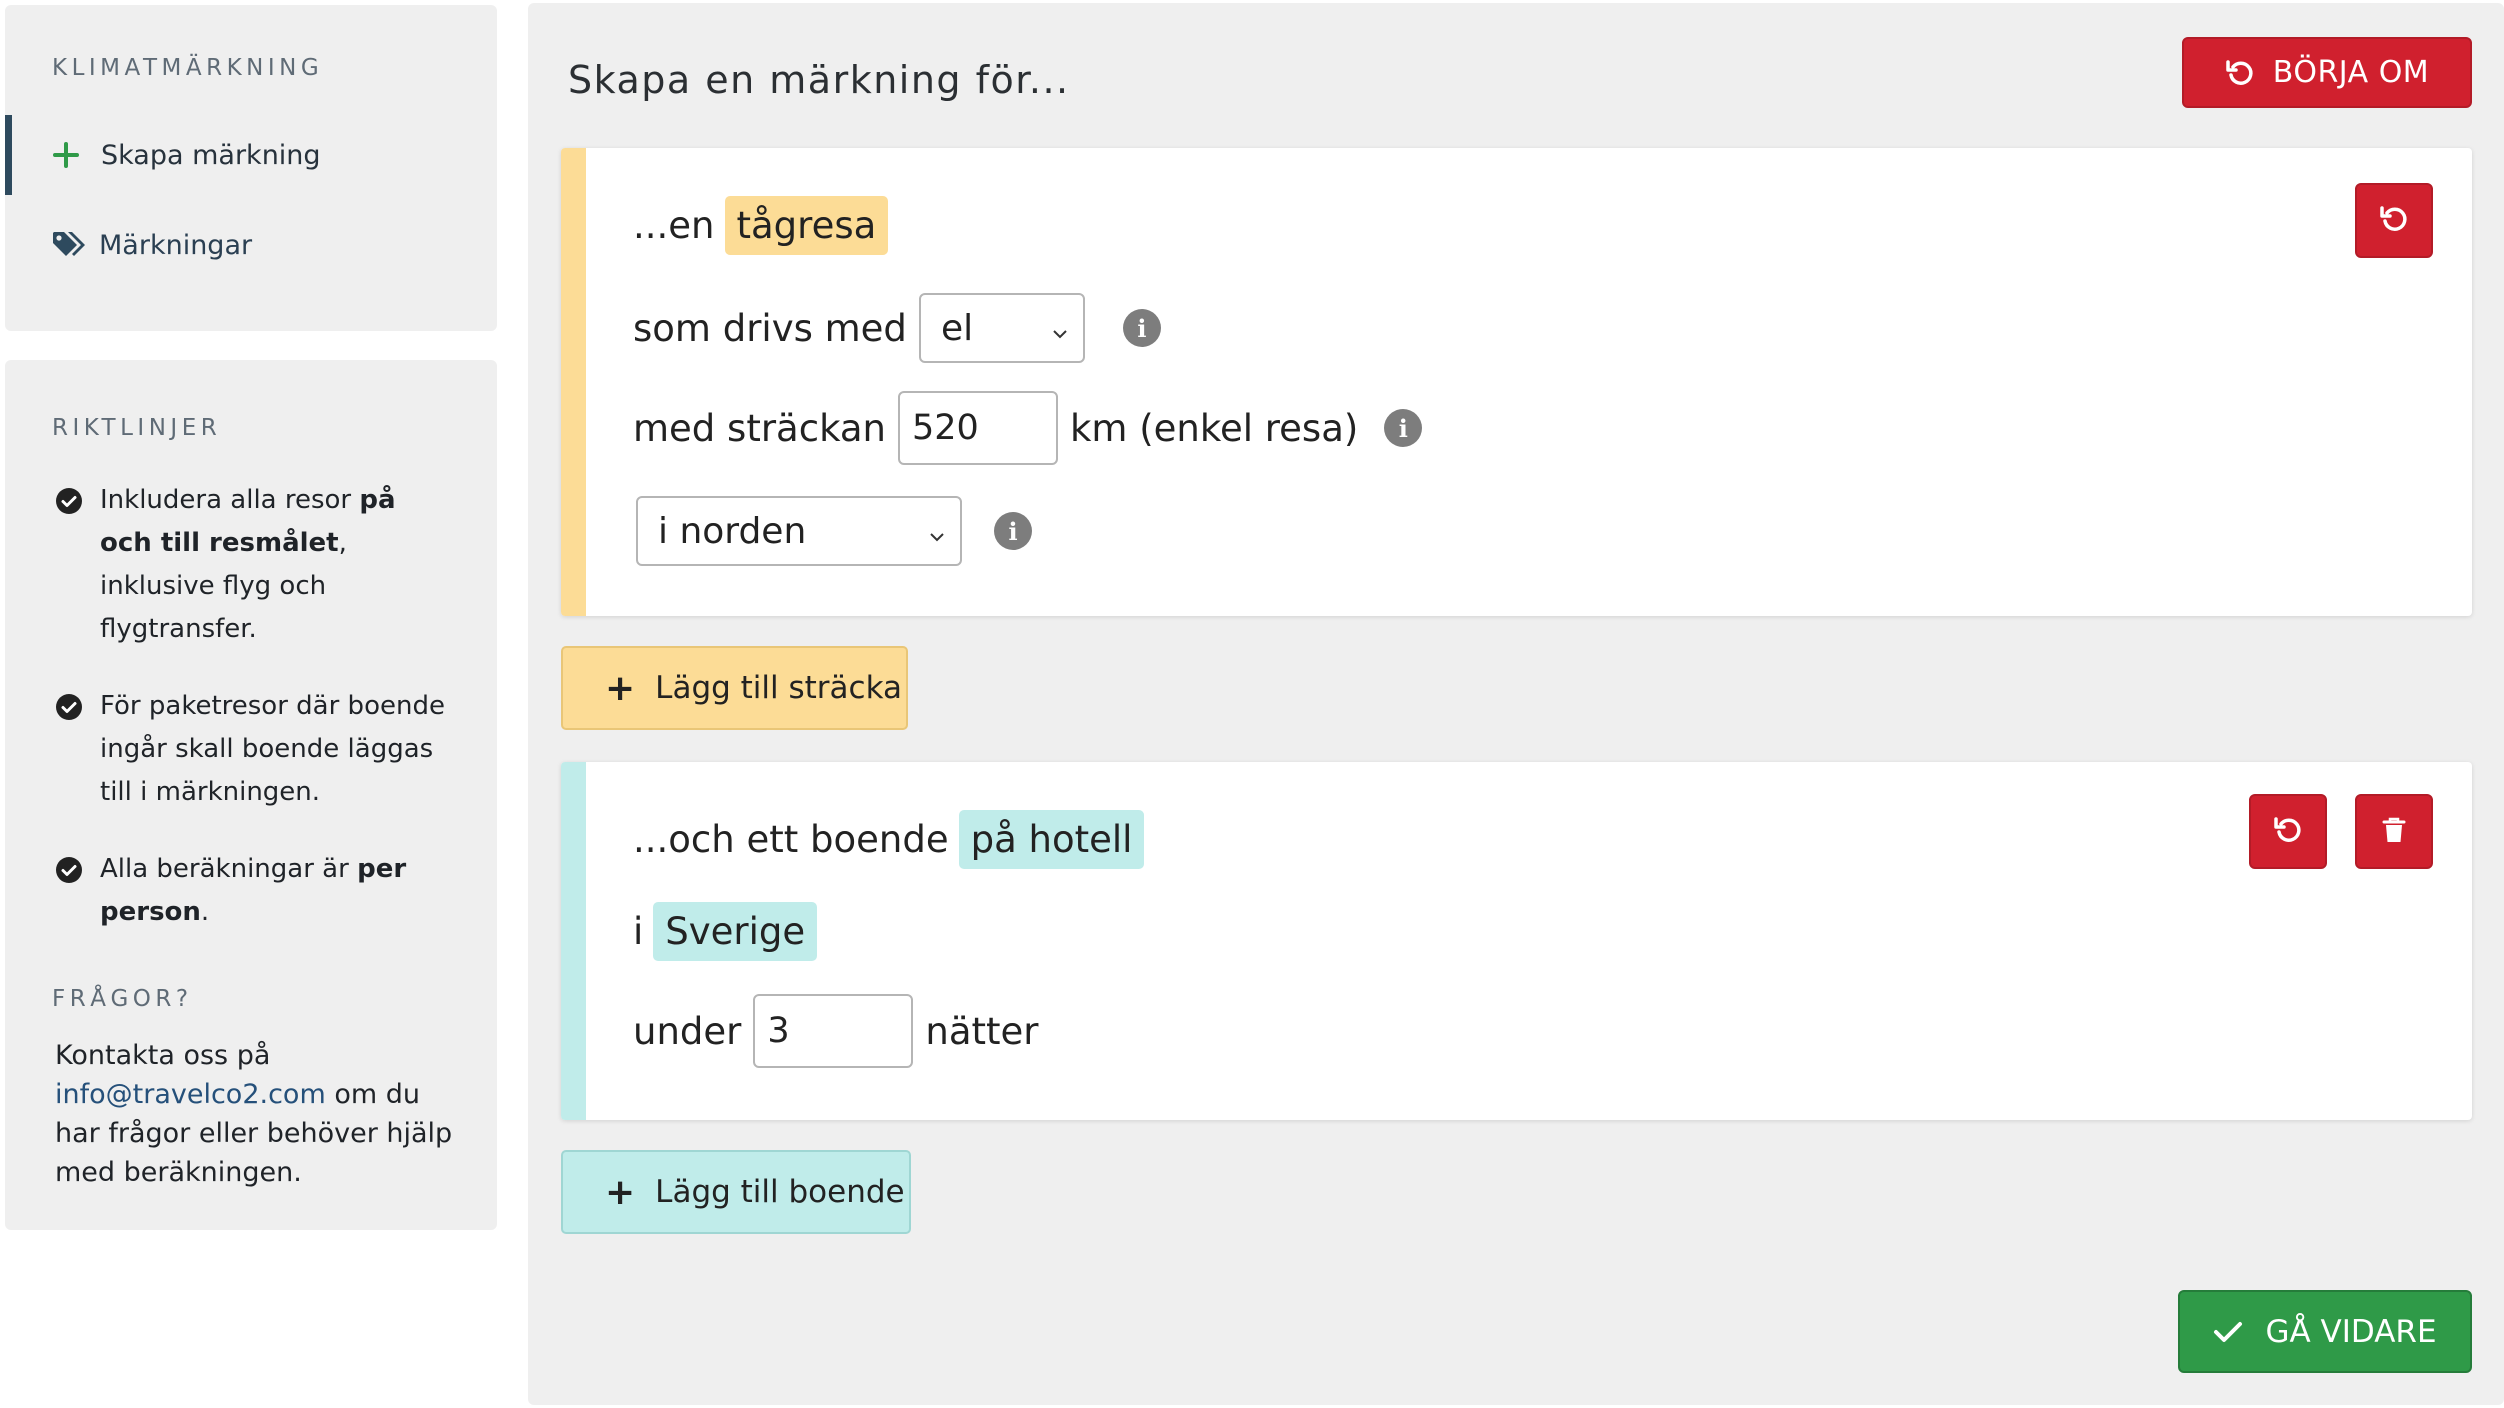 The image size is (2504, 1408). What do you see at coordinates (778, 688) in the screenshot?
I see `add-leg-label: Lägg till sträcka` at bounding box center [778, 688].